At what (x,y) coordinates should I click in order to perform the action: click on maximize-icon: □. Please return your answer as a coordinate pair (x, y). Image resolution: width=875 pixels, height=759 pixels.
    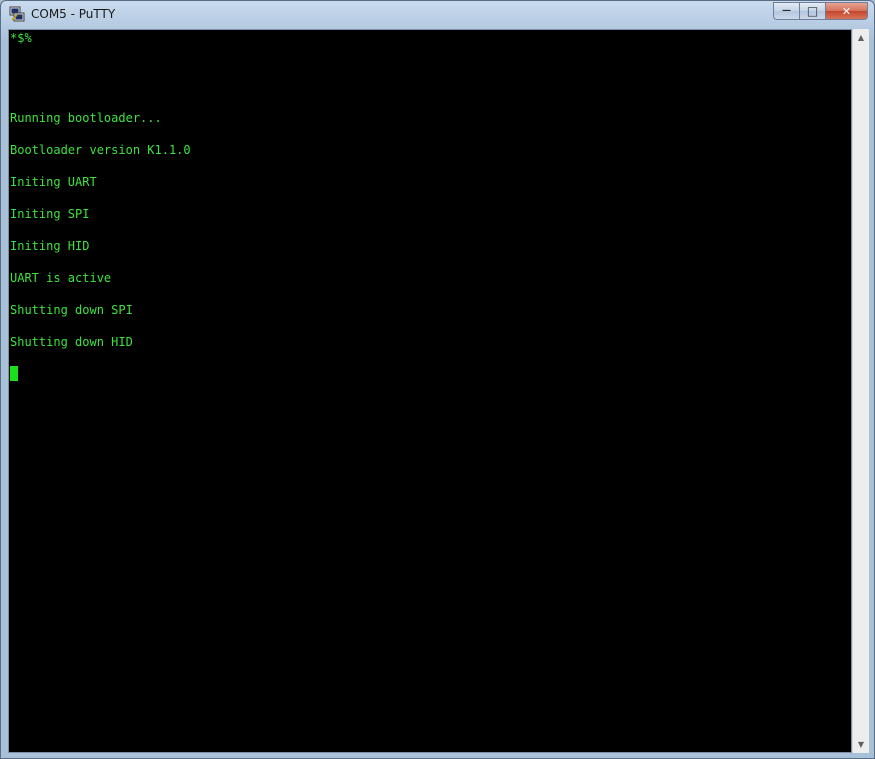
    Looking at the image, I should click on (812, 11).